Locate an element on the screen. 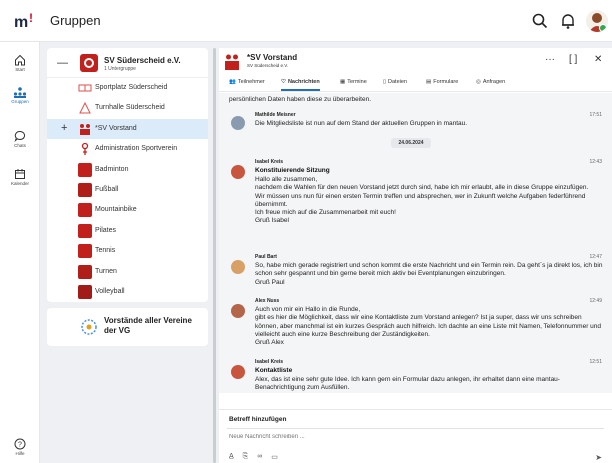 The height and width of the screenshot is (463, 612). nav-label: Start is located at coordinates (20, 69).